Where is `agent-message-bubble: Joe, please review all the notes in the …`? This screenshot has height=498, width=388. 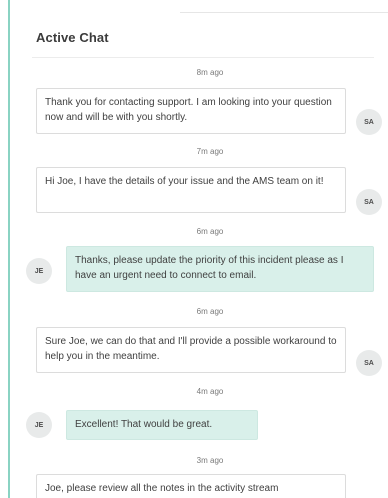
agent-message-bubble: Joe, please review all the notes in the … is located at coordinates (191, 486).